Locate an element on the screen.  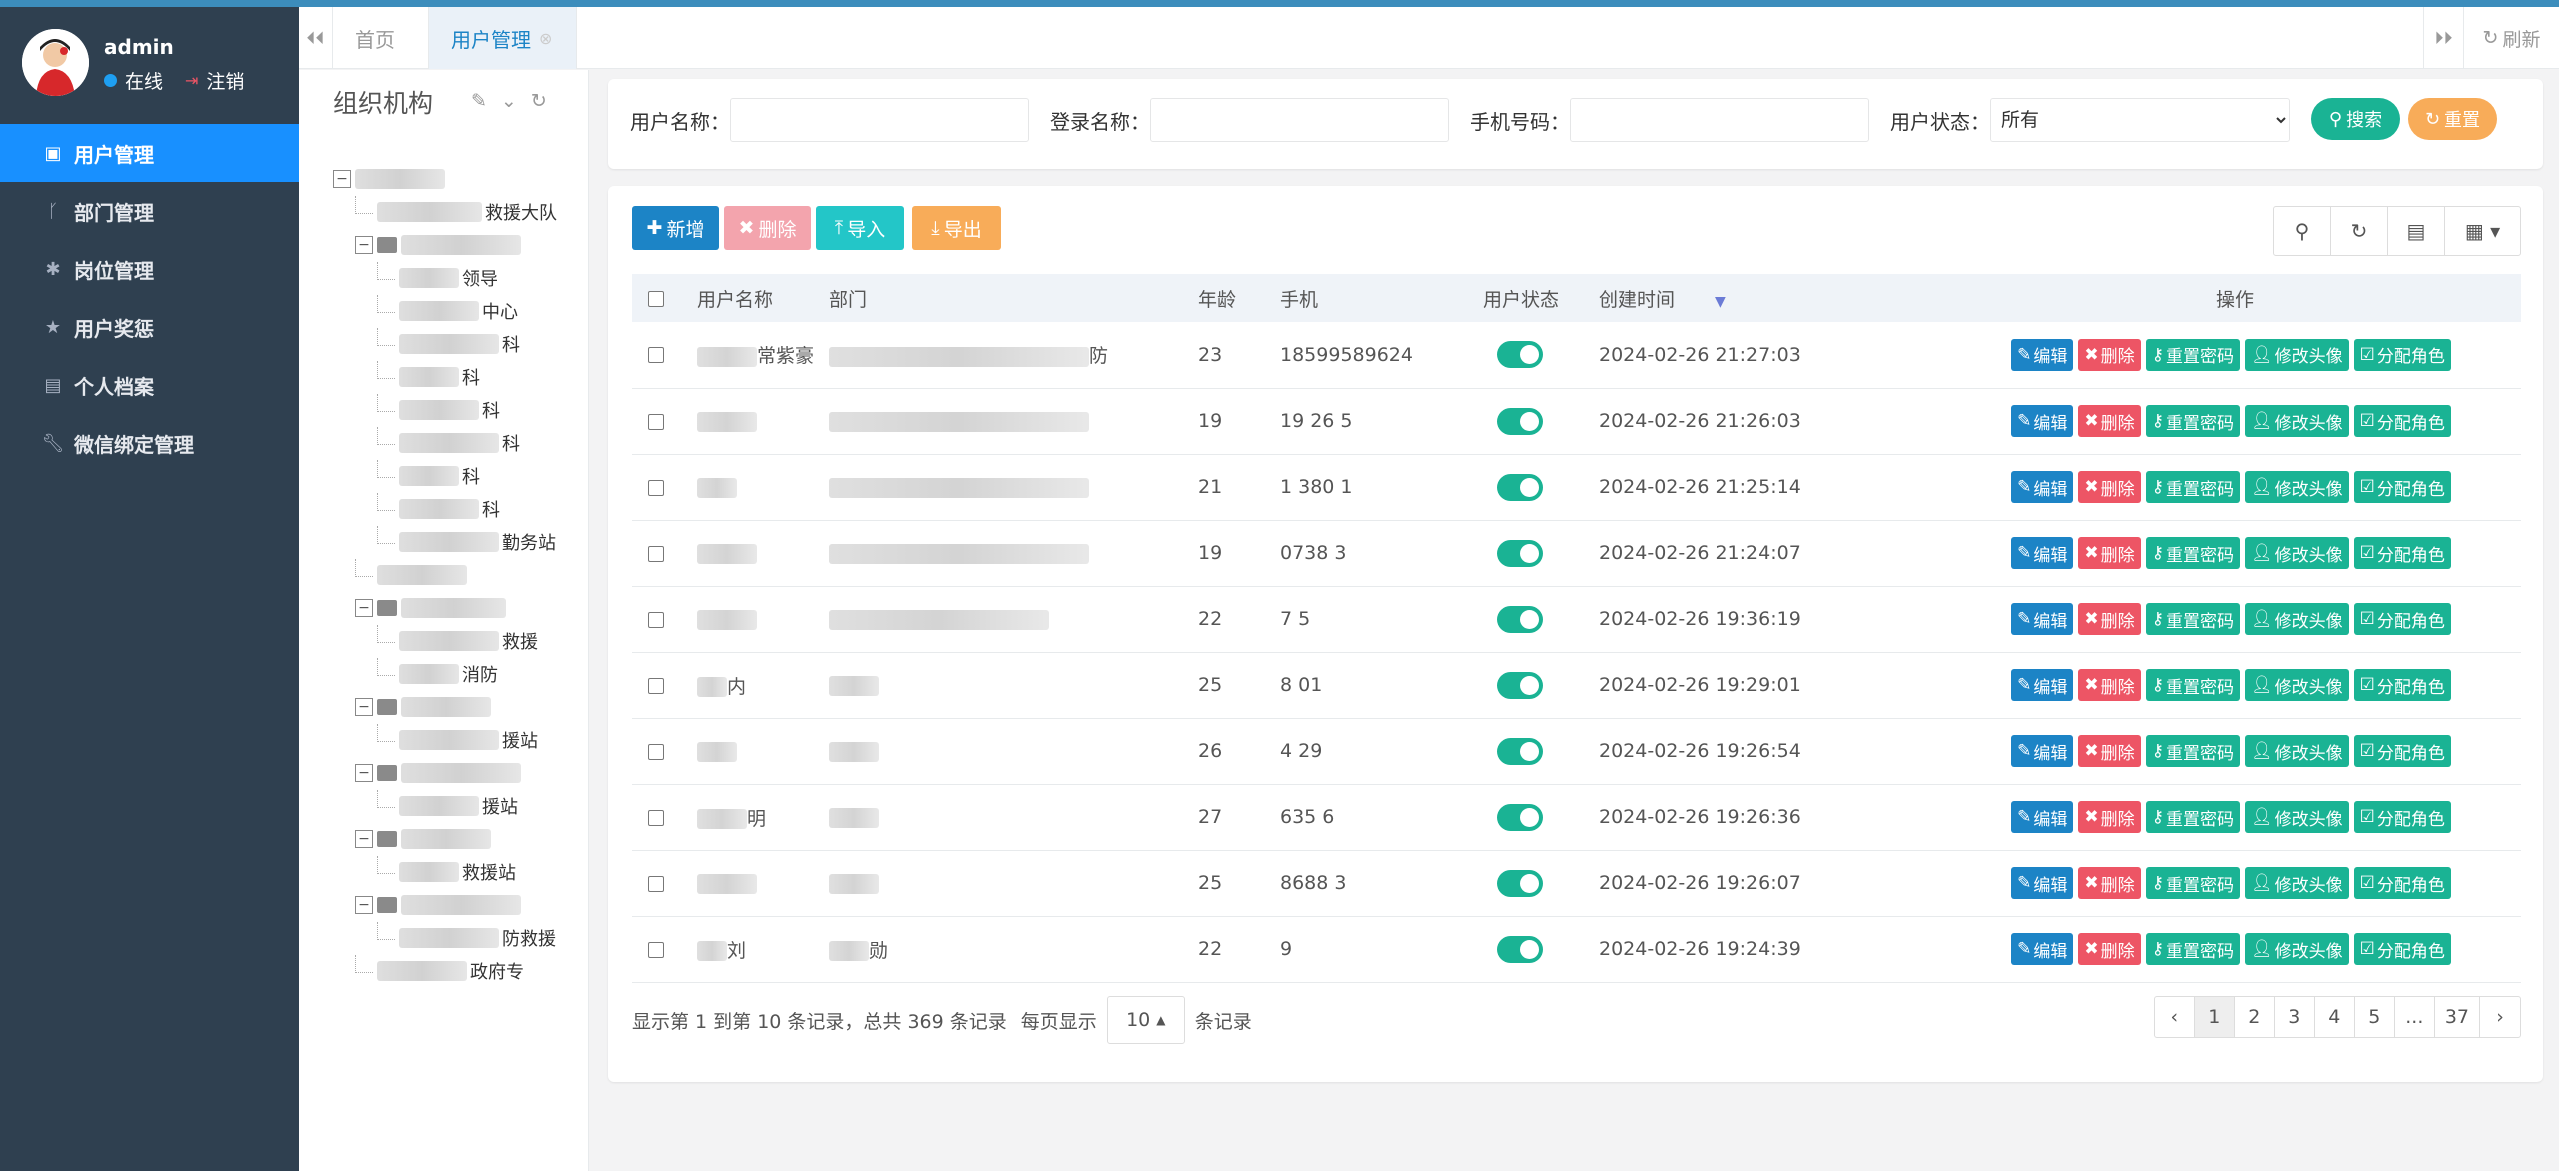
add-button: ✚ 新增 is located at coordinates (675, 228).